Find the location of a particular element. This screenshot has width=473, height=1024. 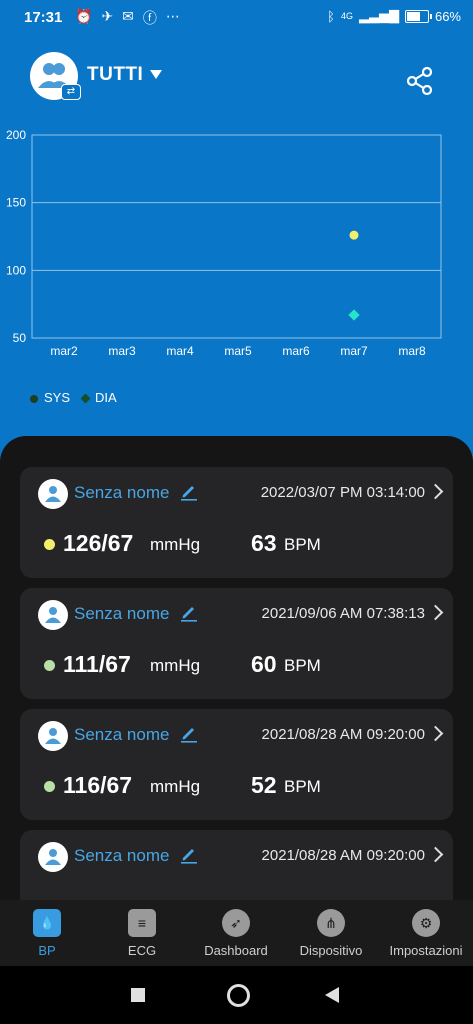

record-datetime: 2022/03/07 PM 03:14:00 is located at coordinates (342, 492).